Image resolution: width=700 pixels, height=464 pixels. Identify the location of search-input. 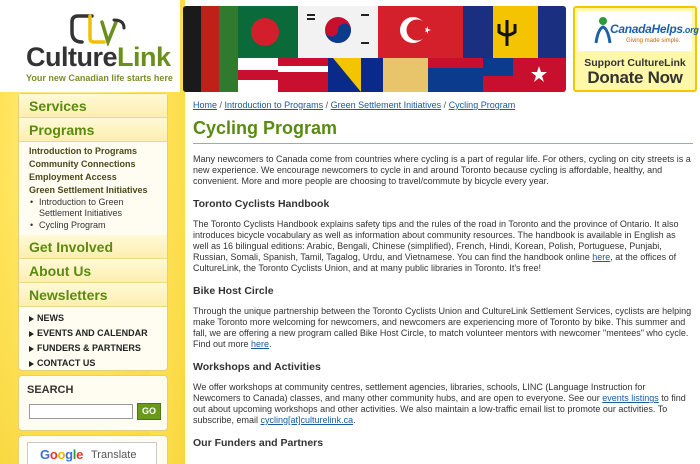
(81, 411).